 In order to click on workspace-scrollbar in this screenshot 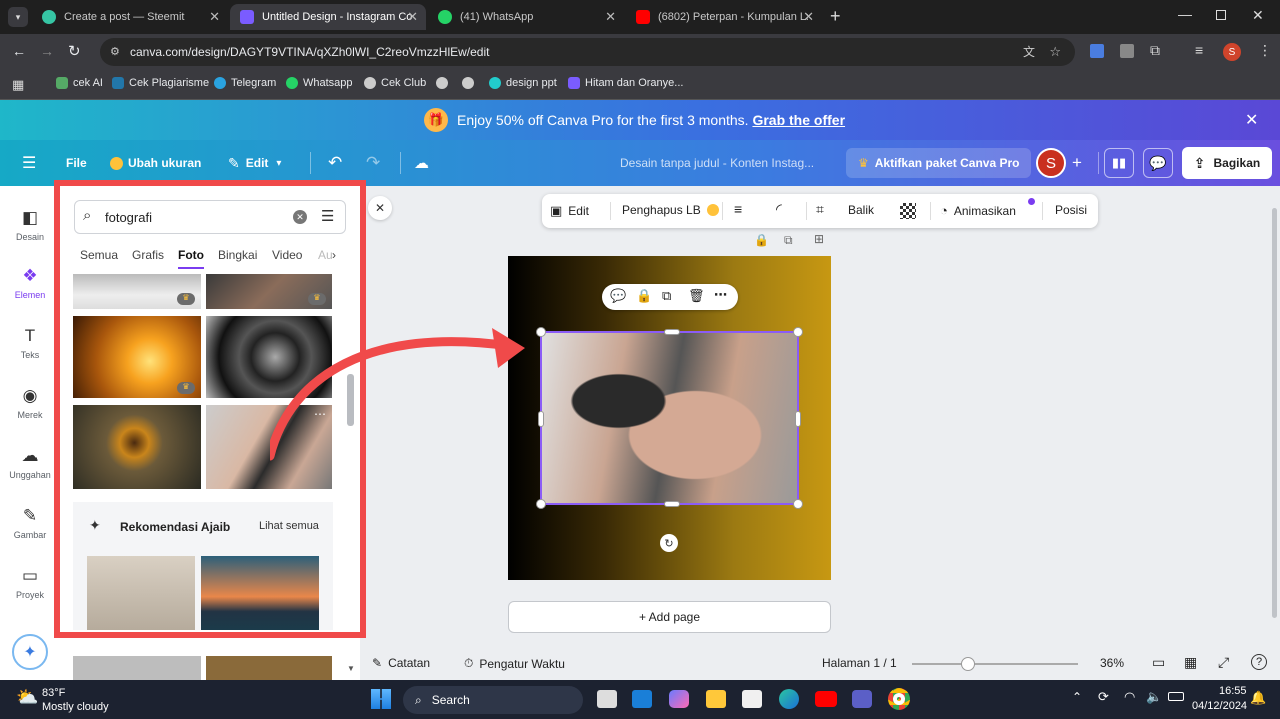, I will do `click(1274, 413)`.